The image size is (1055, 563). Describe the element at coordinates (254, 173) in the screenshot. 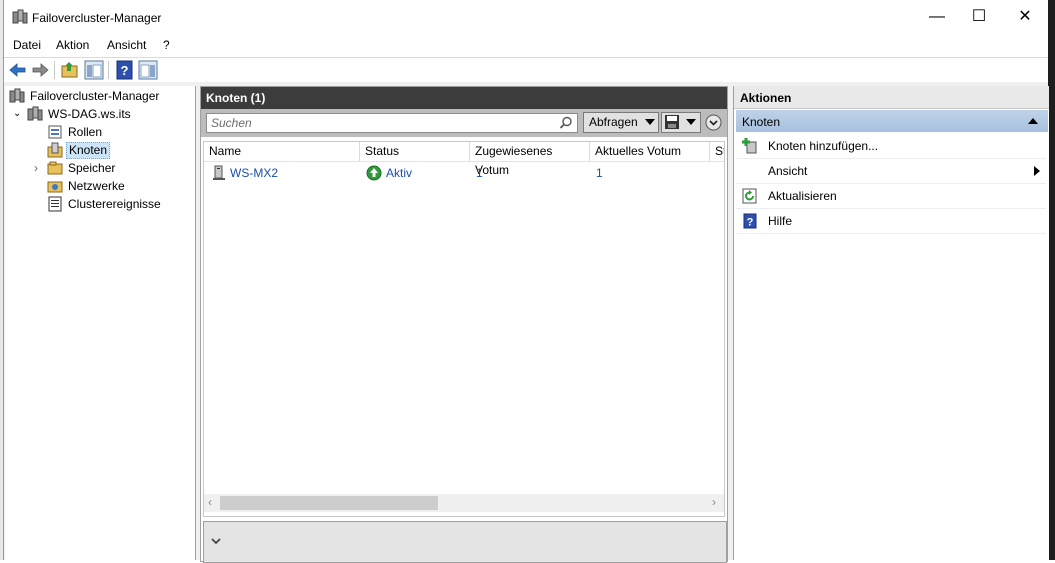

I see `cell-name: WS-MX2` at that location.